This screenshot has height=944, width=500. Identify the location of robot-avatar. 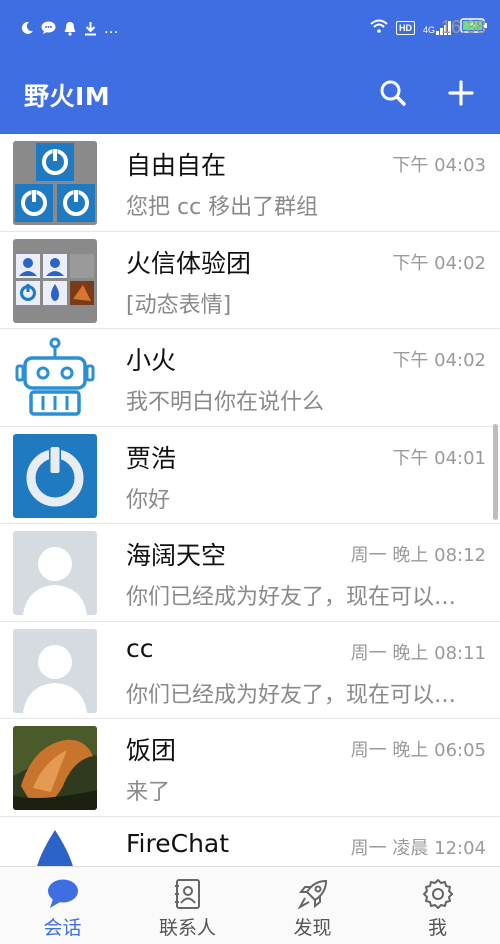
(55, 378).